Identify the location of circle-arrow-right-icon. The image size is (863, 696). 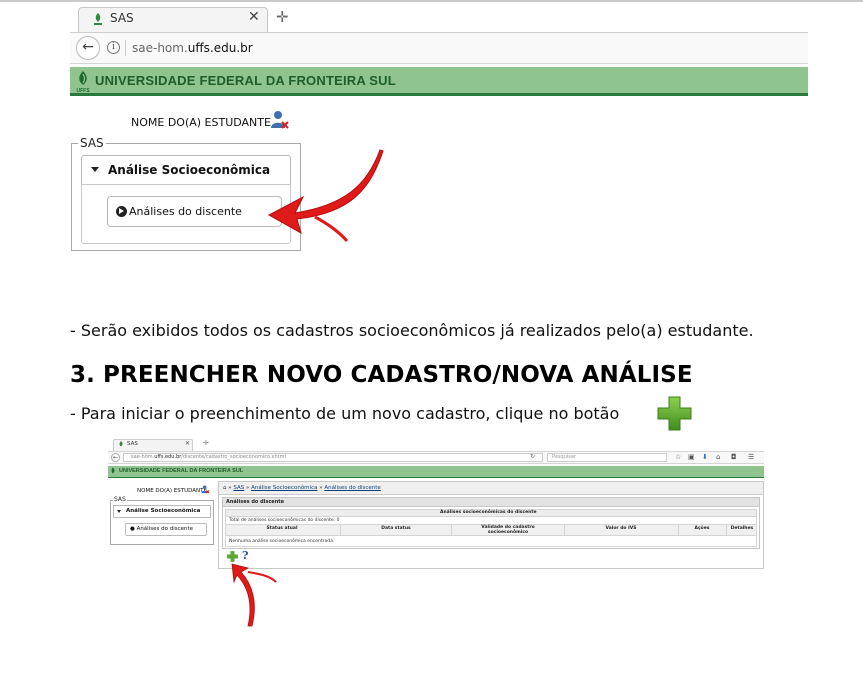
(121, 211).